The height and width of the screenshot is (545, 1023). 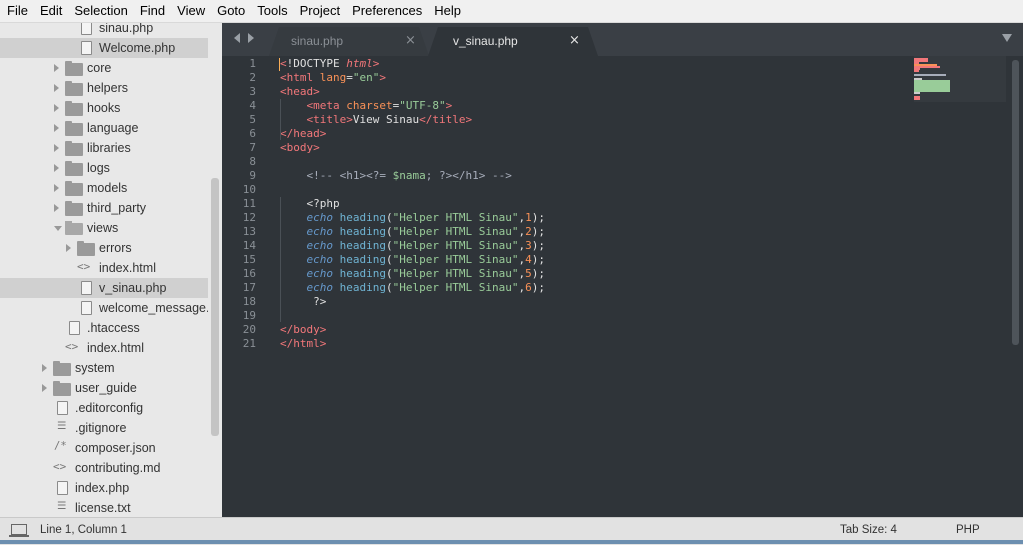 What do you see at coordinates (251, 38) in the screenshot?
I see `tab-next-arrow-icon` at bounding box center [251, 38].